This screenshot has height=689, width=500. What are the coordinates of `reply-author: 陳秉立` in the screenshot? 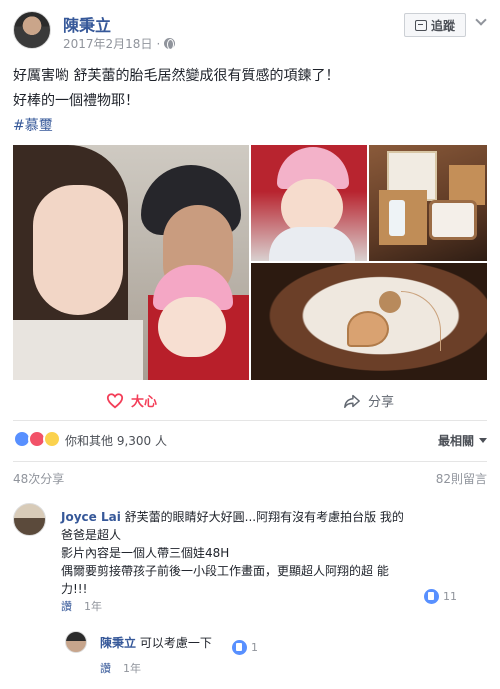 It's located at (118, 643).